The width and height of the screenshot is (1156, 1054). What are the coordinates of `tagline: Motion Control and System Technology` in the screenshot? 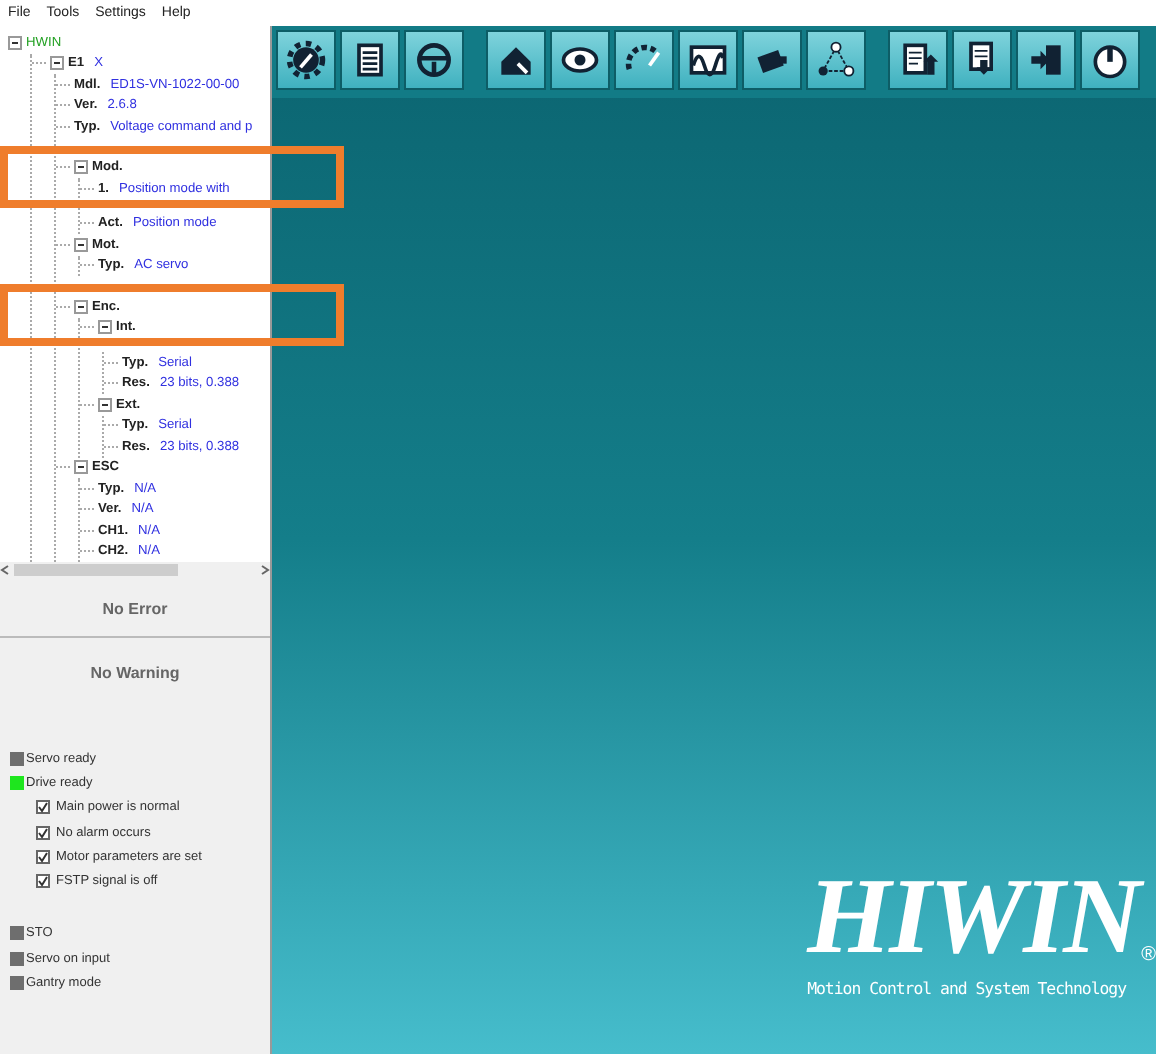 It's located at (967, 988).